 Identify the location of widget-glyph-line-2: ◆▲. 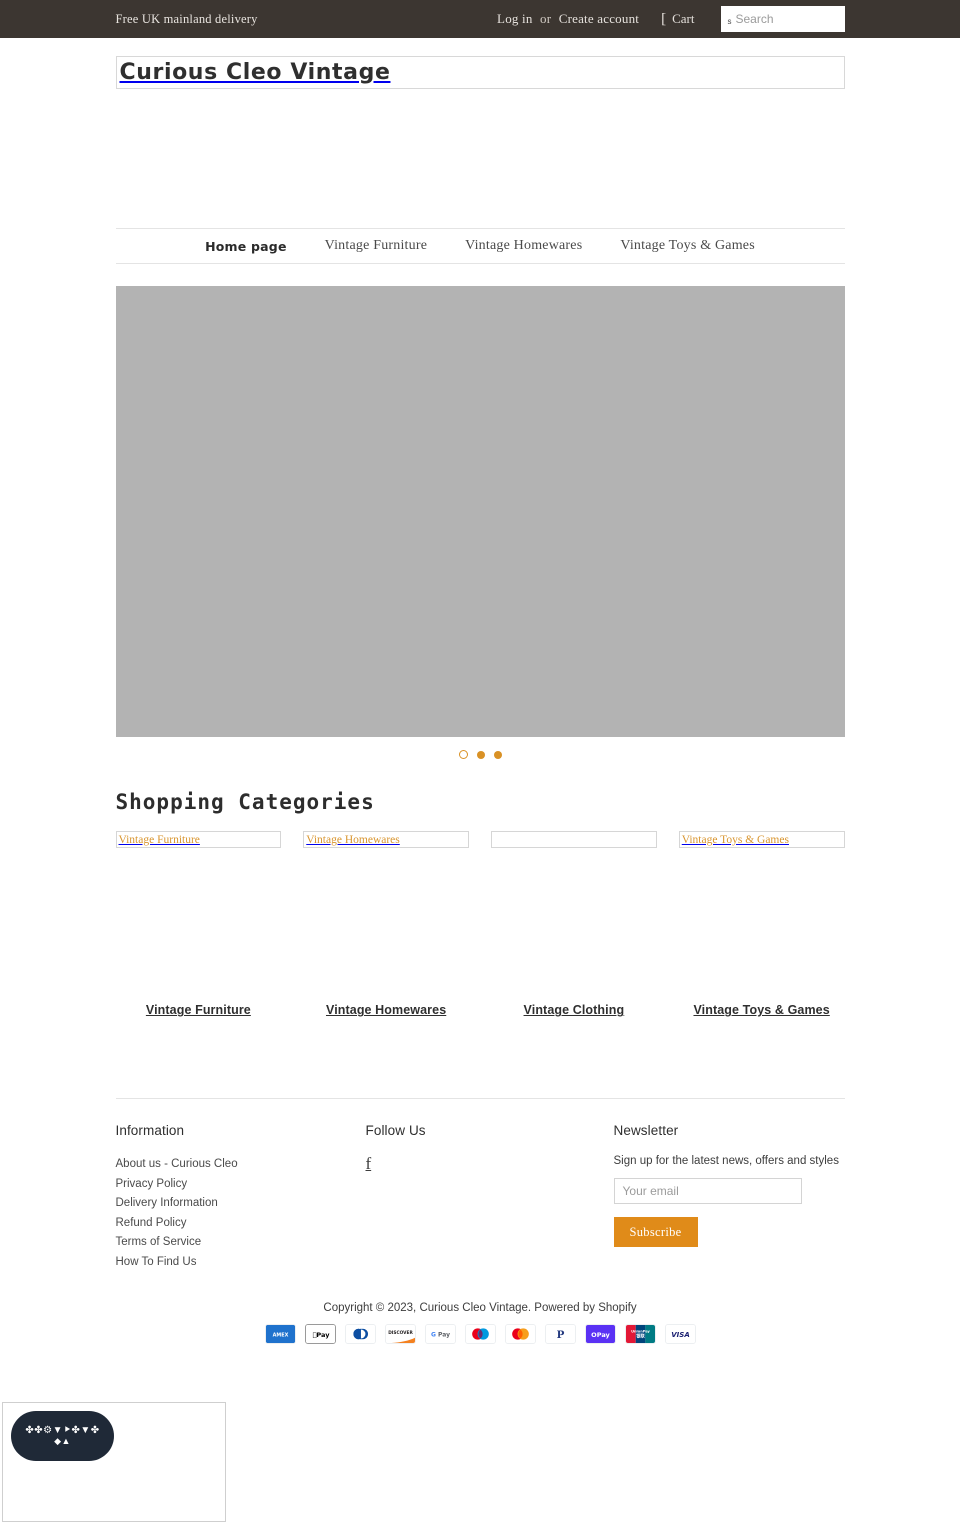
(62, 1440).